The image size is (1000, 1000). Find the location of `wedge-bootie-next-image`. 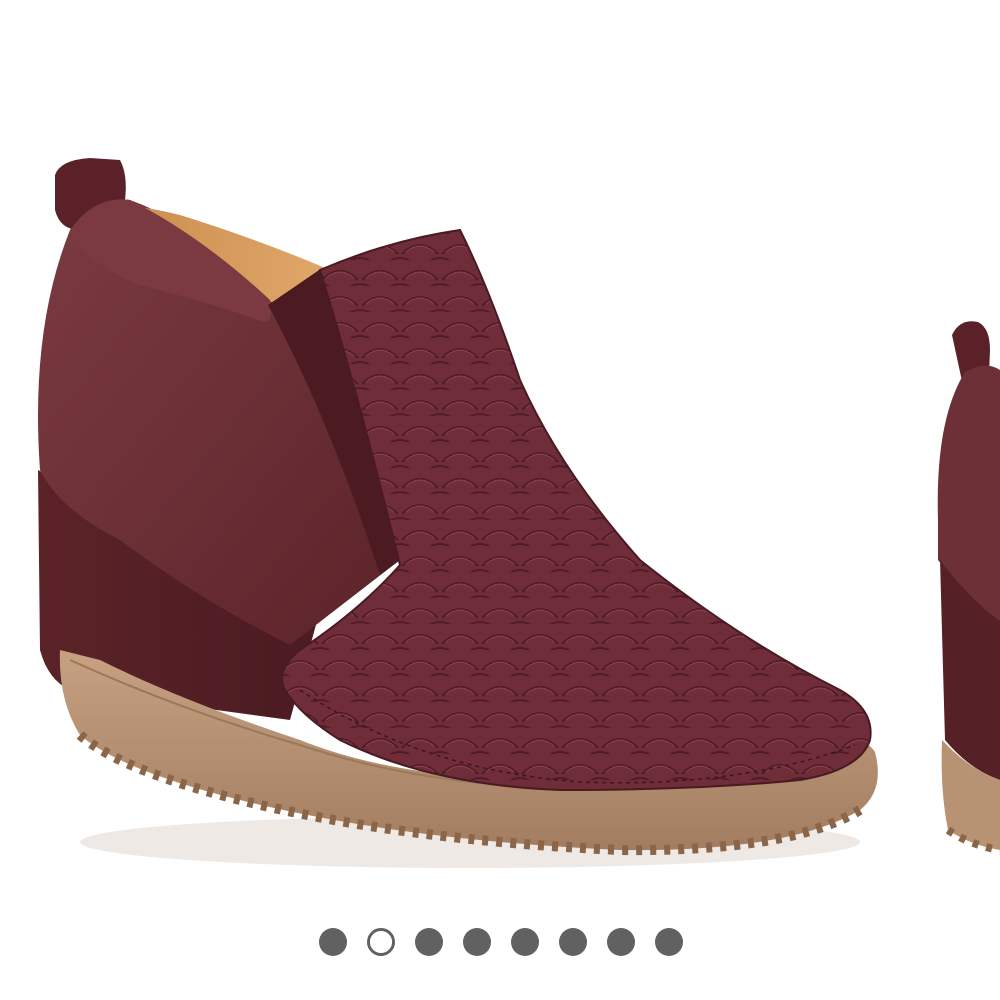

wedge-bootie-next-image is located at coordinates (965, 450).